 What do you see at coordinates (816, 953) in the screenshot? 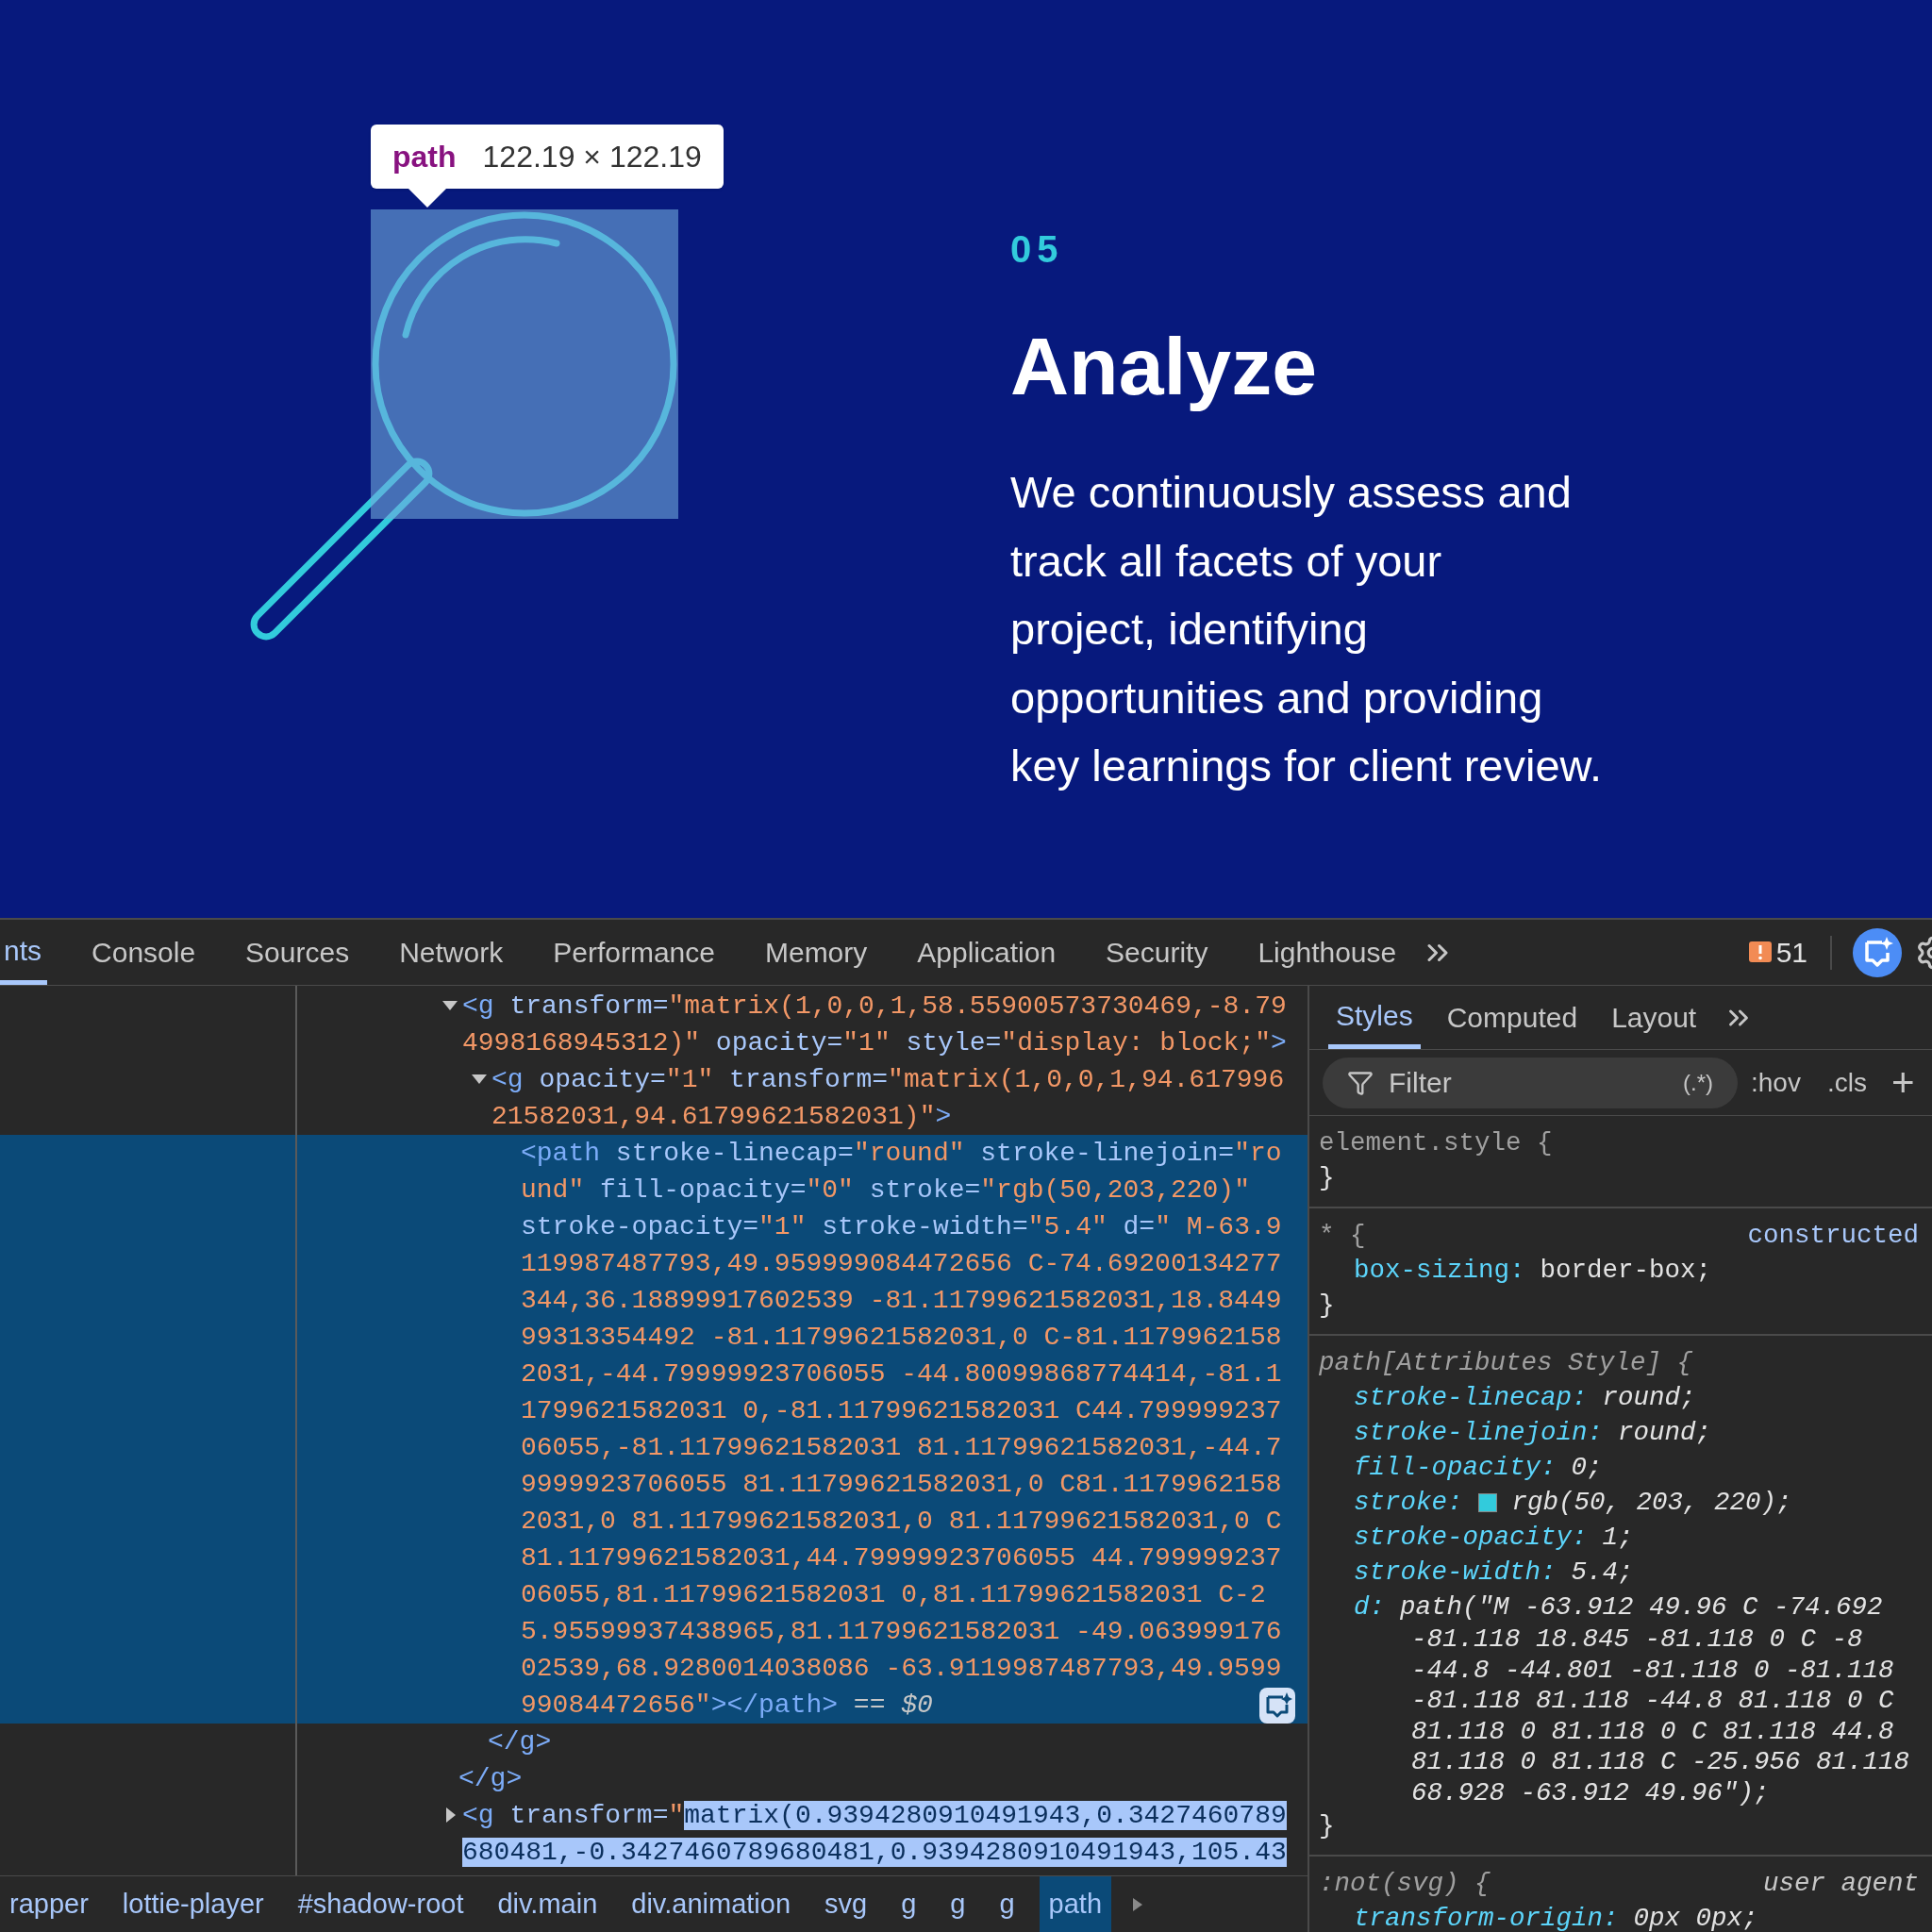
I see `devtools-tab: Memory` at bounding box center [816, 953].